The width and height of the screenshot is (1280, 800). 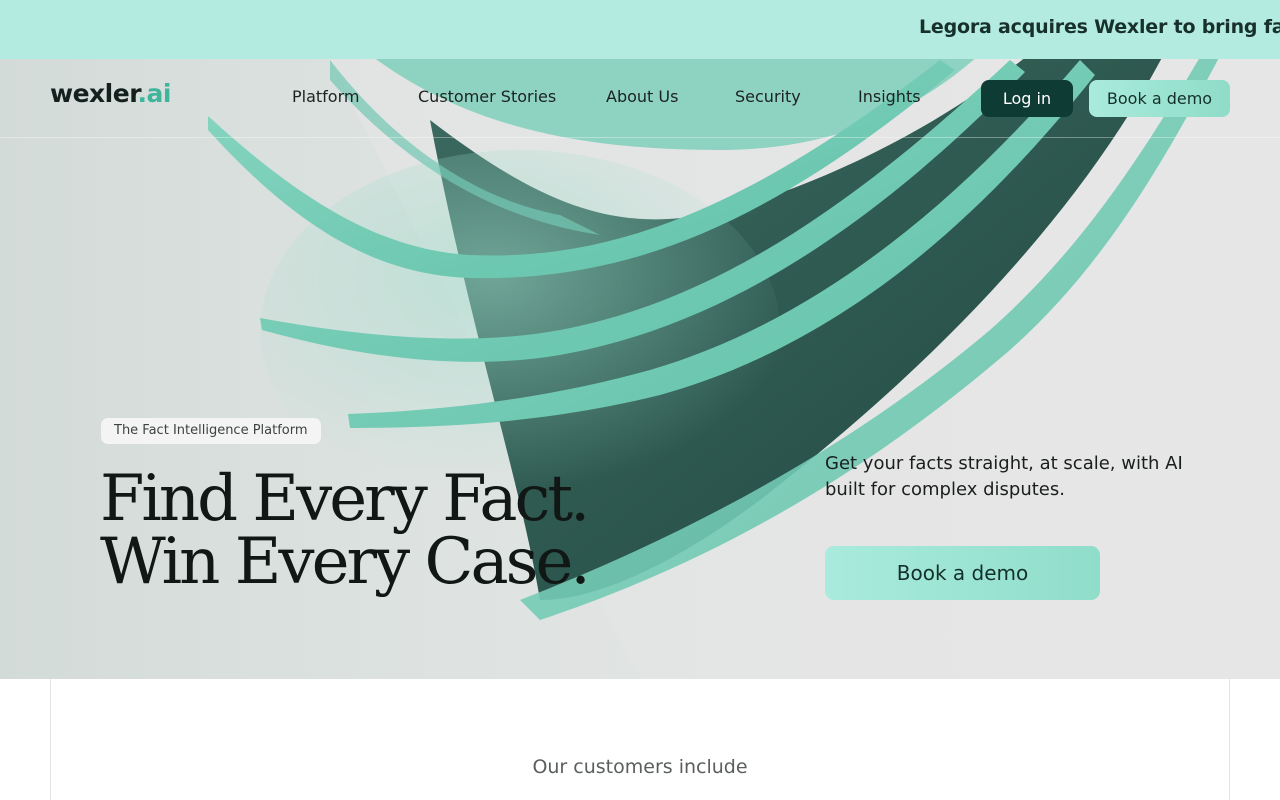 I want to click on nav-link-customer-stories: Customer Stories, so click(x=487, y=96).